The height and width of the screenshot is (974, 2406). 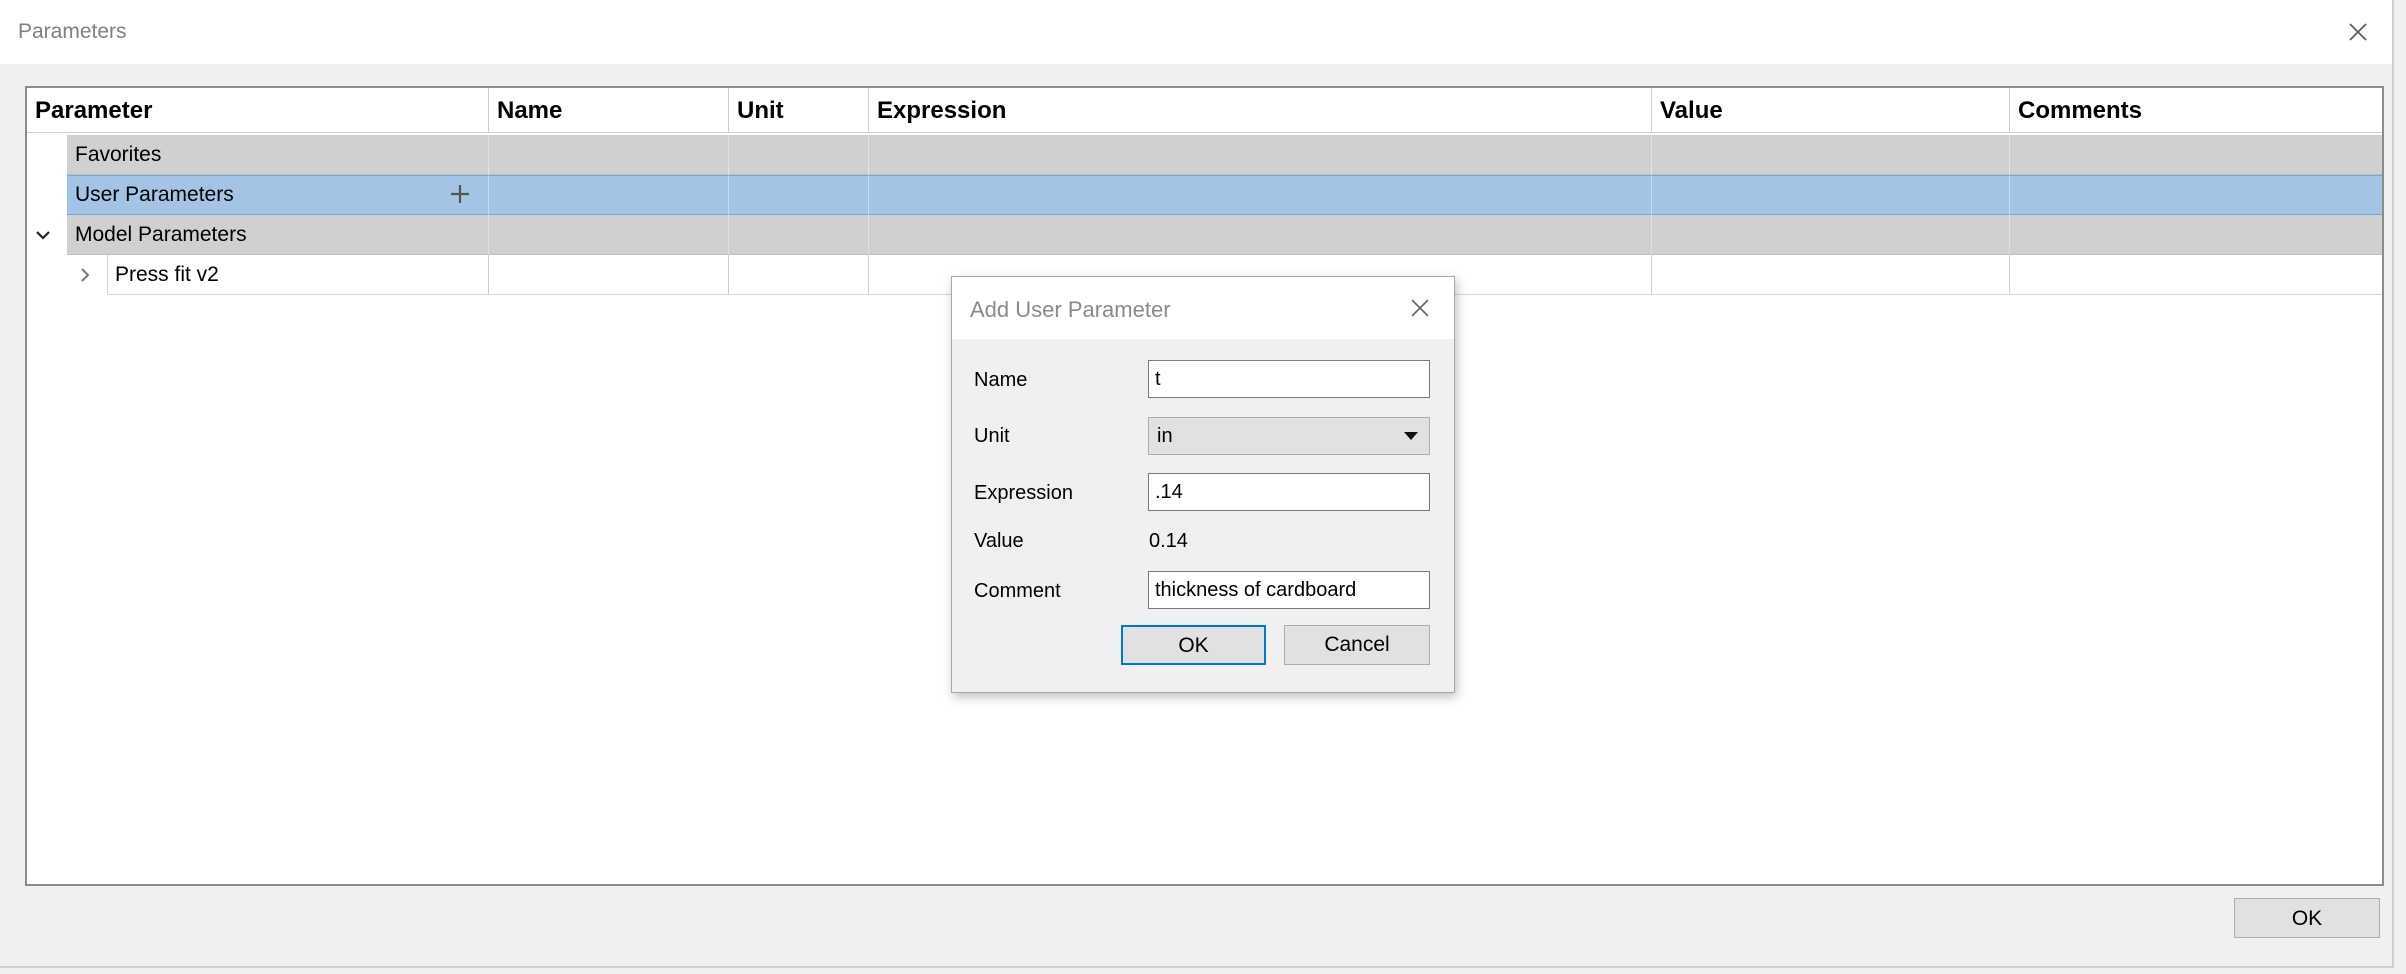 What do you see at coordinates (167, 274) in the screenshot?
I see `row-label-press-fit: Press fit v2` at bounding box center [167, 274].